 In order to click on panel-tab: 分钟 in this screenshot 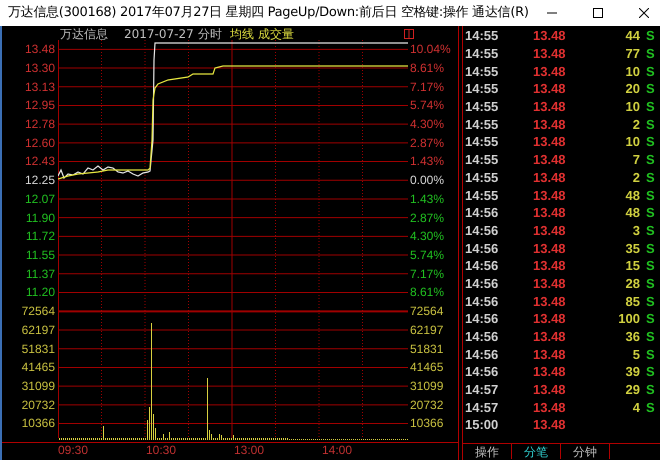, I will do `click(585, 451)`.